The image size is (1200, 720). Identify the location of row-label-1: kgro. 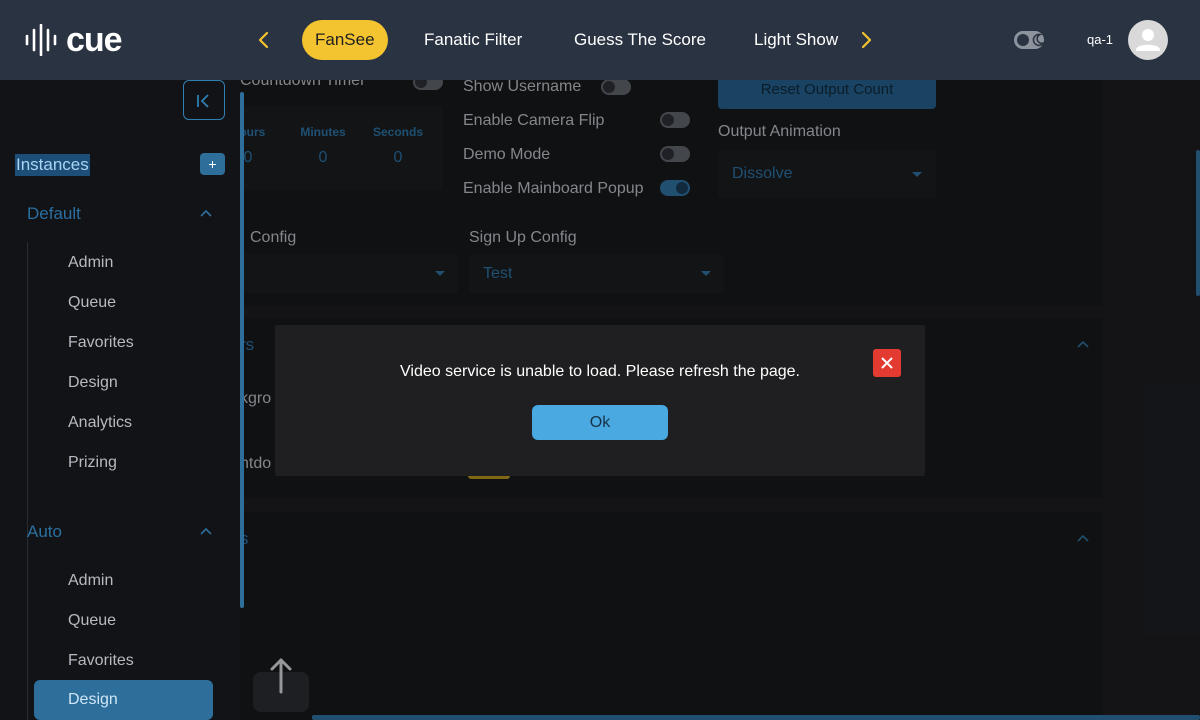
(256, 398).